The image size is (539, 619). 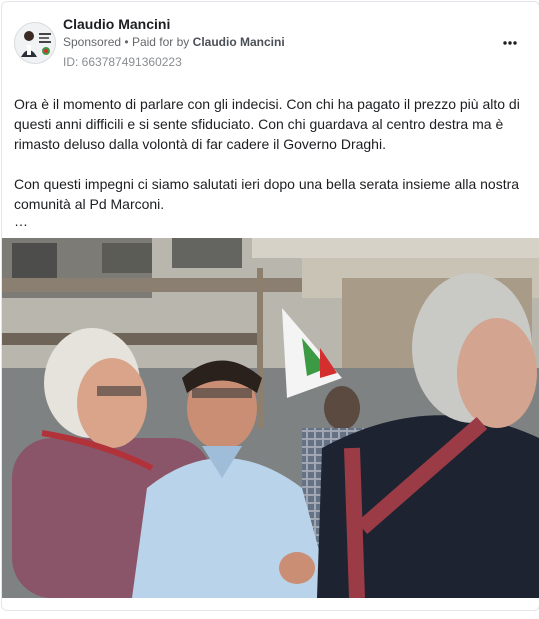 I want to click on paid-for-prefix: Paid for by, so click(x=160, y=42).